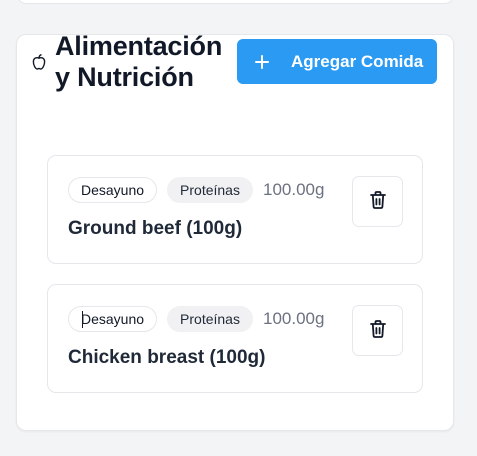  What do you see at coordinates (235, 2) in the screenshot?
I see `previous-section-card` at bounding box center [235, 2].